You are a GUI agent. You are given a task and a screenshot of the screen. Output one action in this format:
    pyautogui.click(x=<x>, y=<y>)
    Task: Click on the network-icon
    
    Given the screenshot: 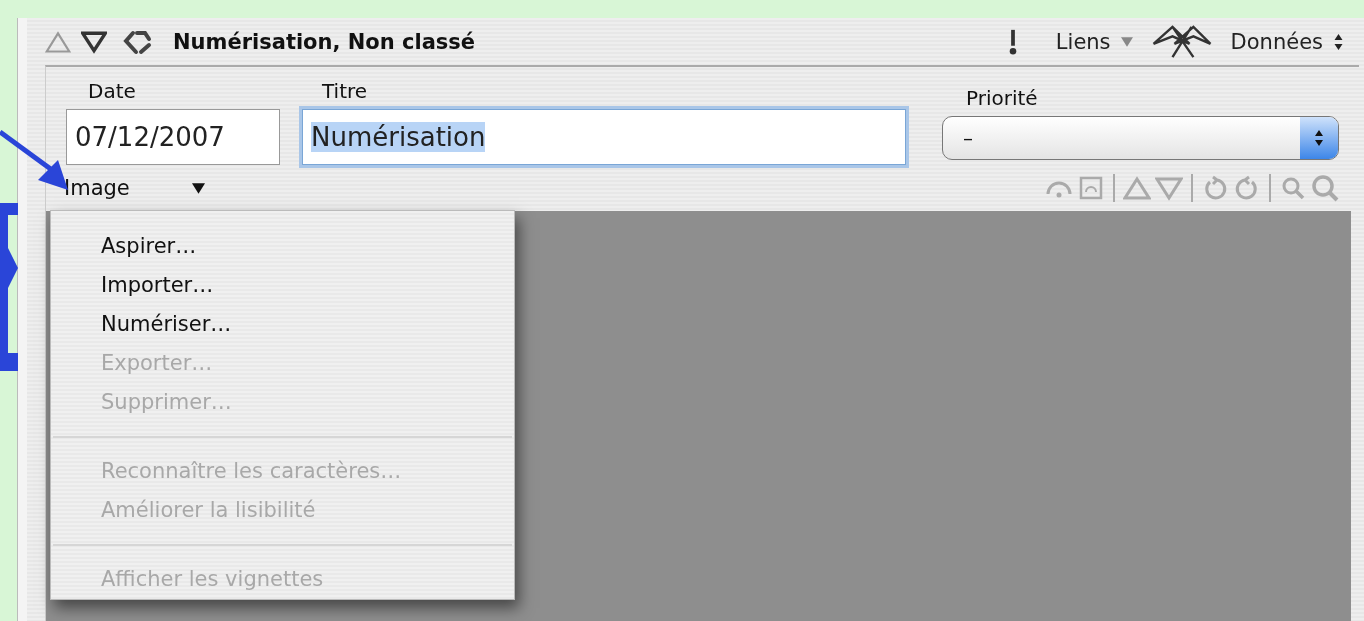 What is the action you would take?
    pyautogui.click(x=1181, y=41)
    